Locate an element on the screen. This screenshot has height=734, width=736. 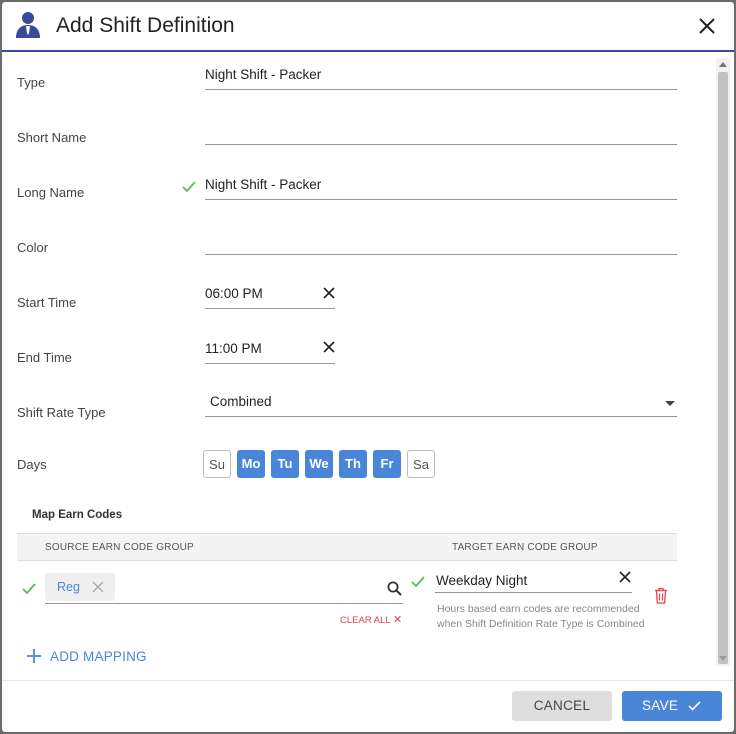
day-tu-toggle: Tu is located at coordinates (285, 464).